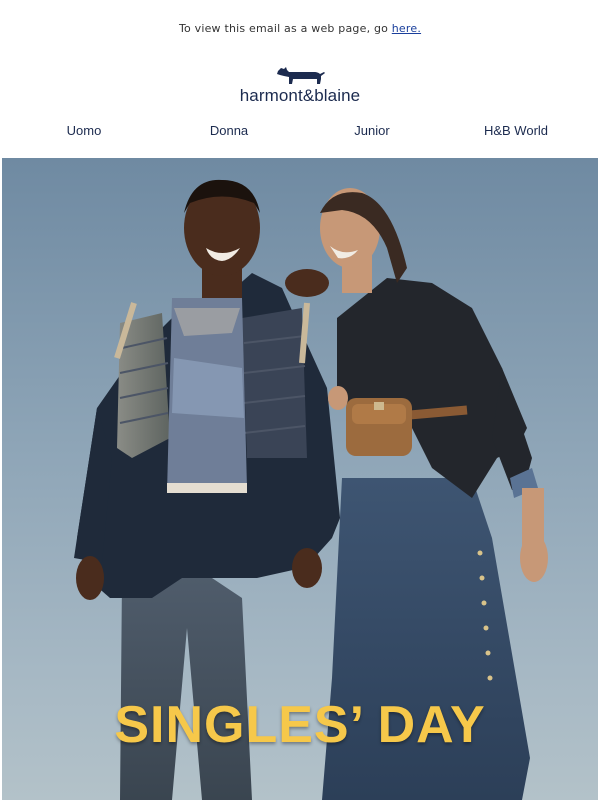 This screenshot has width=600, height=800. I want to click on dachshund-icon, so click(301, 75).